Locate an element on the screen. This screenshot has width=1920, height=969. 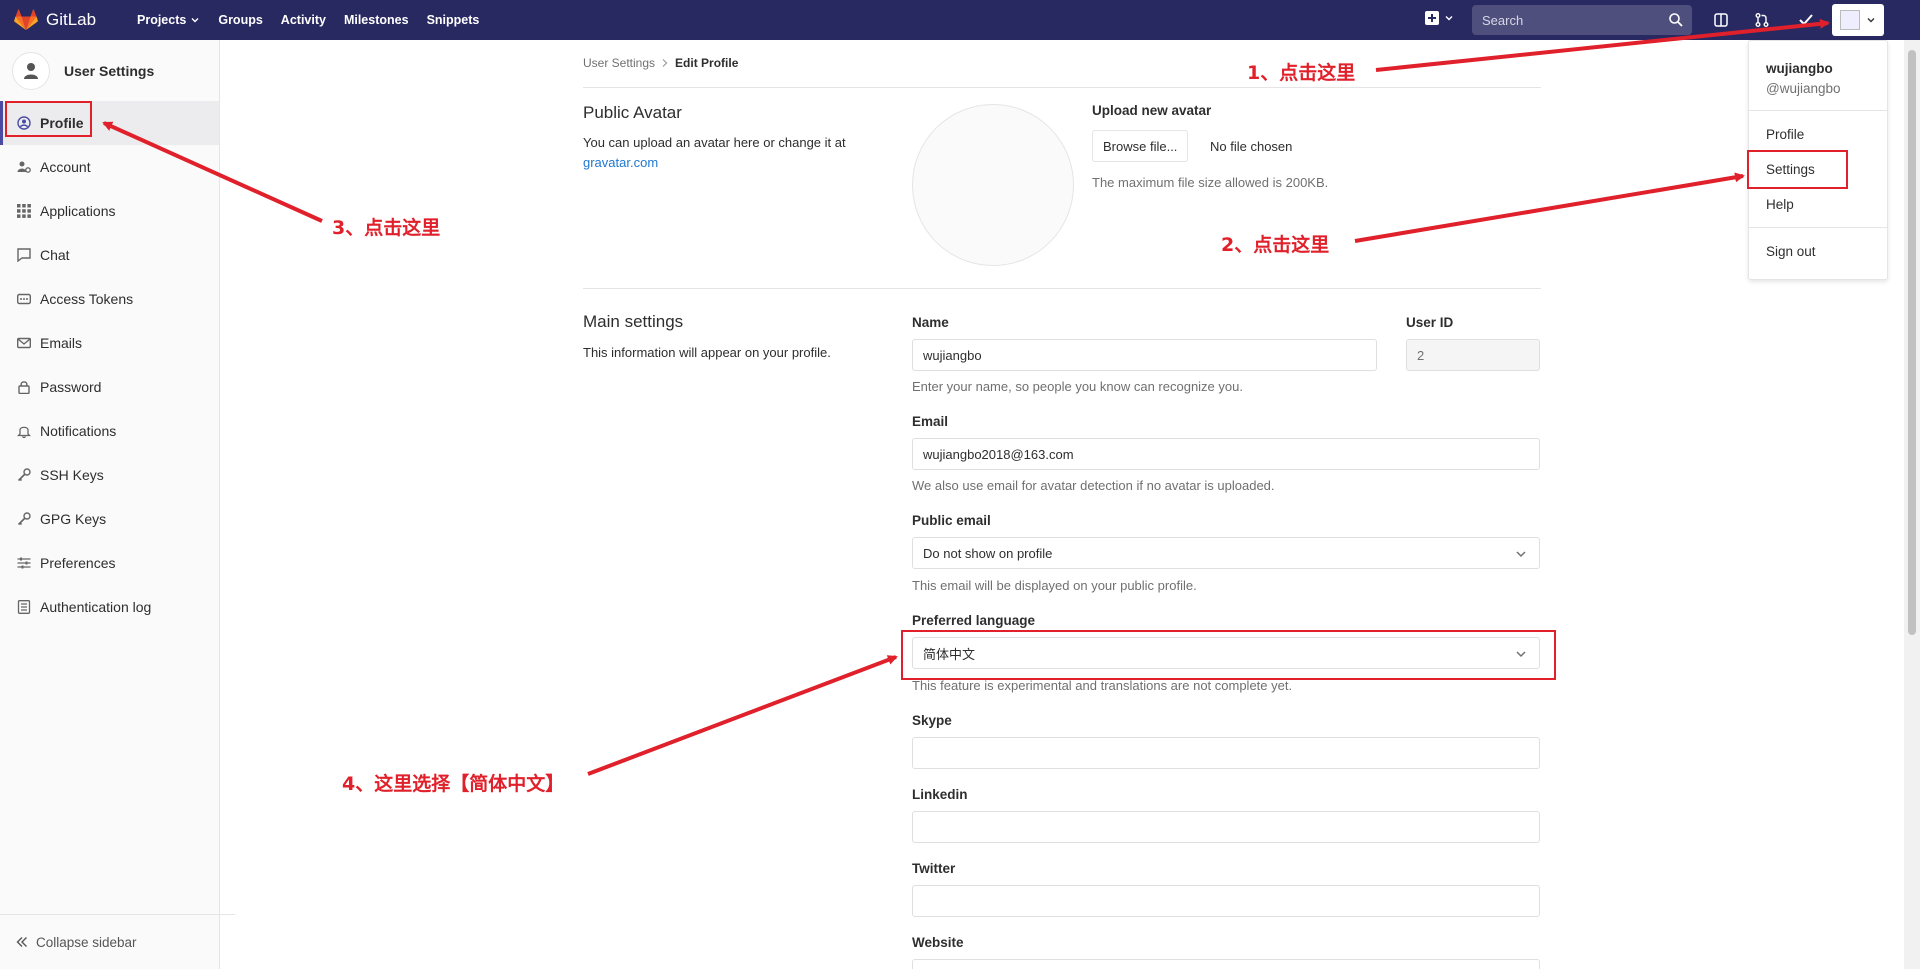
gitlab-fox-icon is located at coordinates (26, 19).